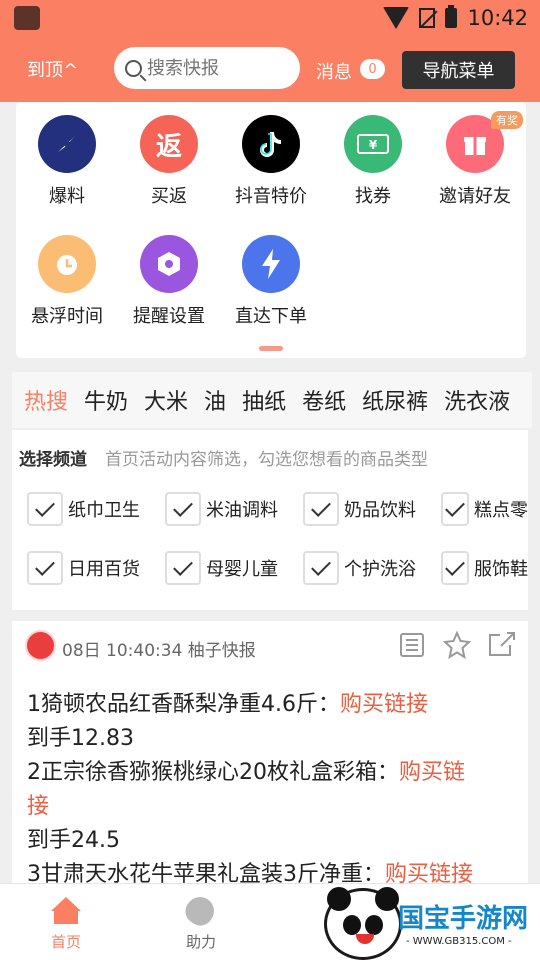 The height and width of the screenshot is (960, 540). Describe the element at coordinates (507, 120) in the screenshot. I see `reward-badge: 有奖` at that location.